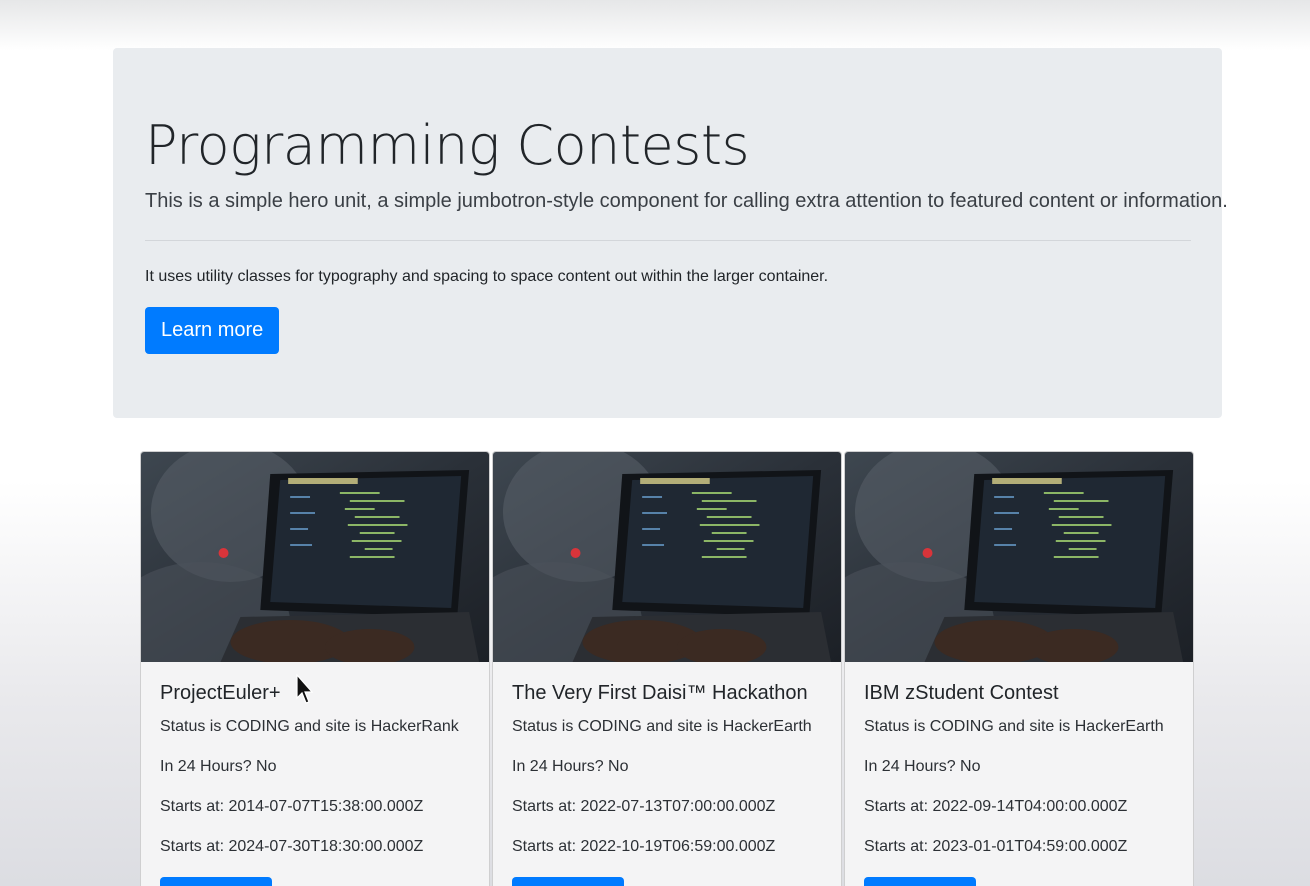 This screenshot has height=886, width=1310. What do you see at coordinates (644, 806) in the screenshot?
I see `card-start: Starts at: 2022-07-13T07:00:00.000Z` at bounding box center [644, 806].